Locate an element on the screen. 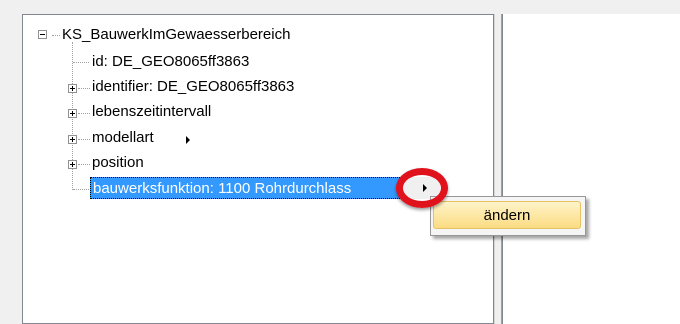  tree-node-label: position is located at coordinates (118, 162).